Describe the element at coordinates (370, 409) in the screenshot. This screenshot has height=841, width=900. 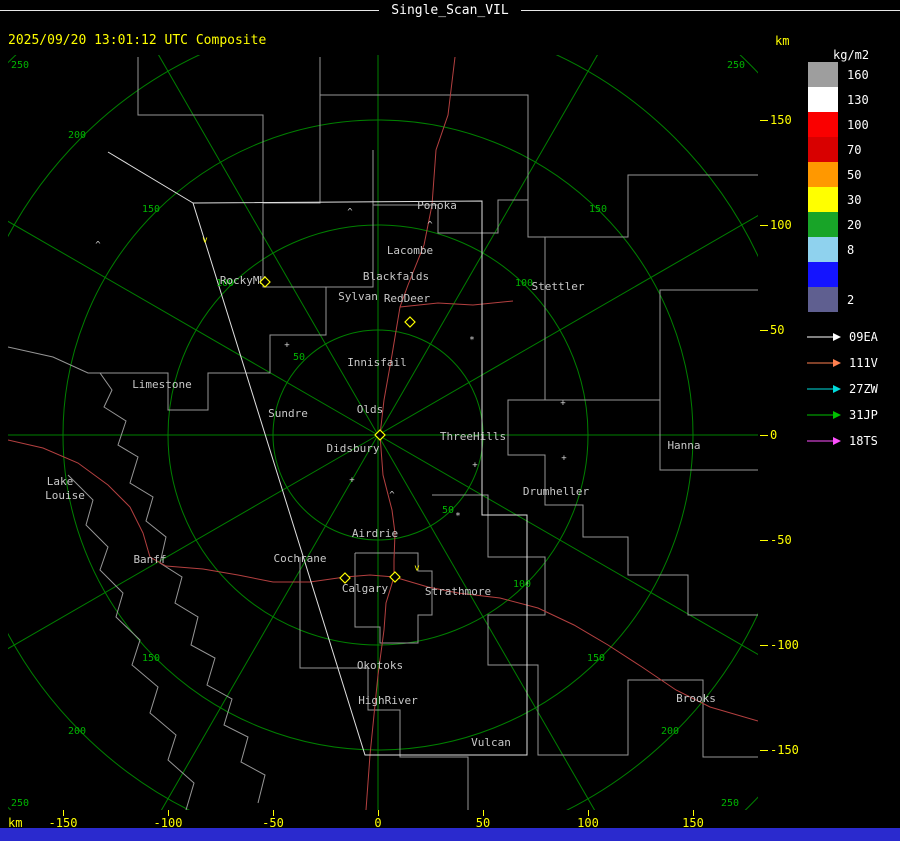
I see `city-label: Olds` at that location.